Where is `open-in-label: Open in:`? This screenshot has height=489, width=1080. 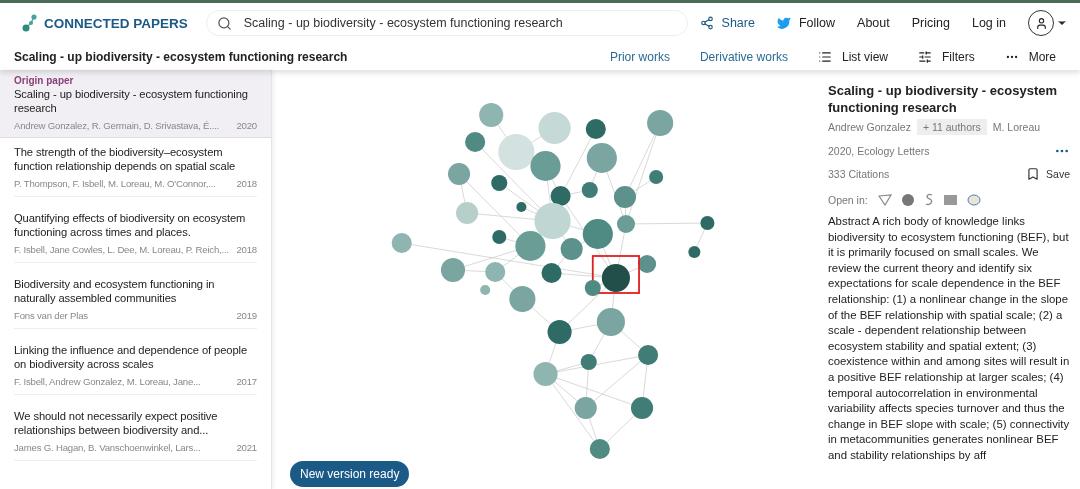
open-in-label: Open in: is located at coordinates (848, 199).